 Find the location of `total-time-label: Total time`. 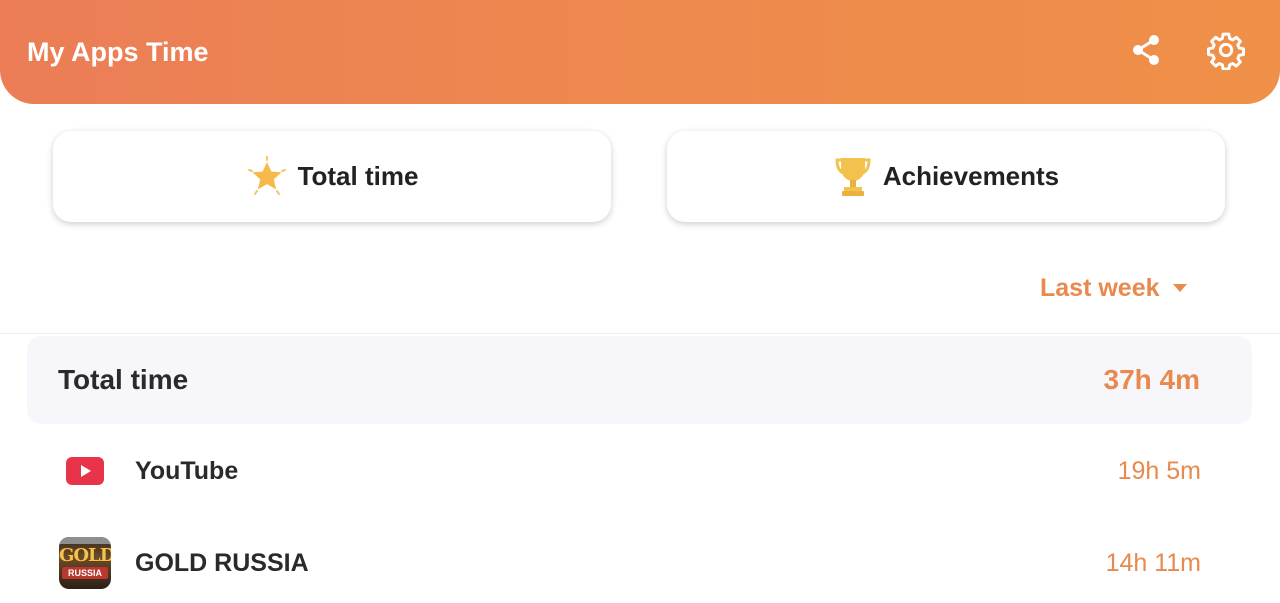

total-time-label: Total time is located at coordinates (123, 379).